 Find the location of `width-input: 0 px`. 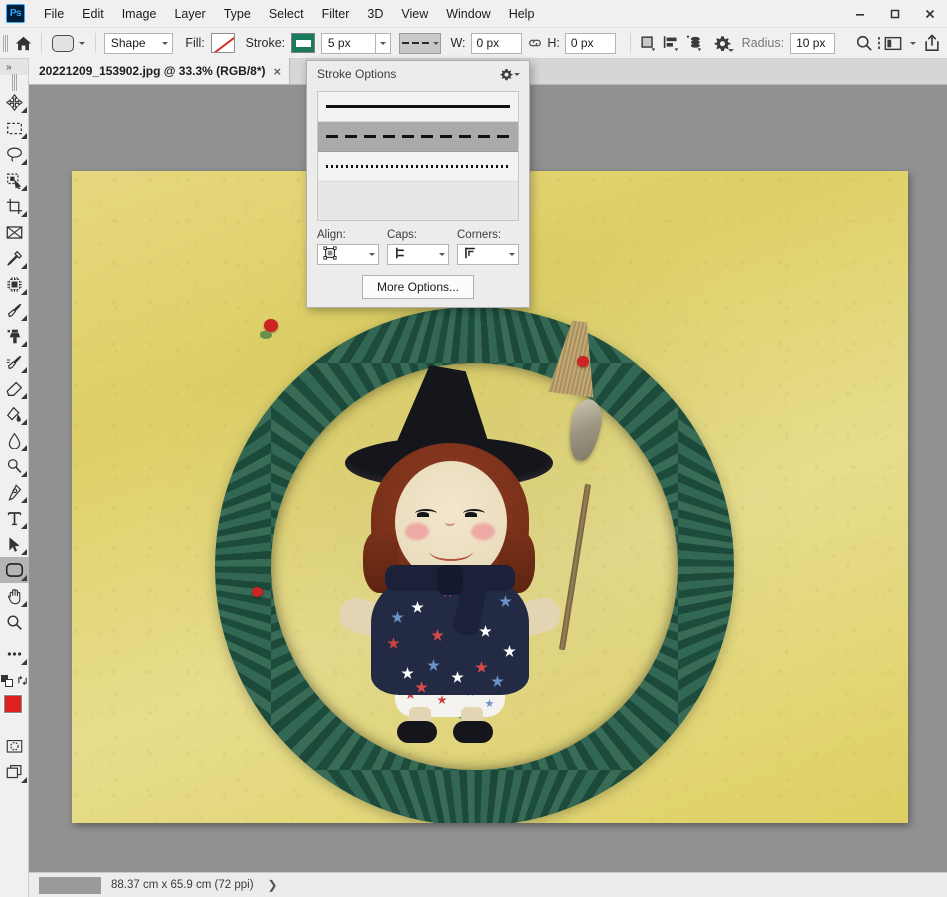

width-input: 0 px is located at coordinates (496, 43).